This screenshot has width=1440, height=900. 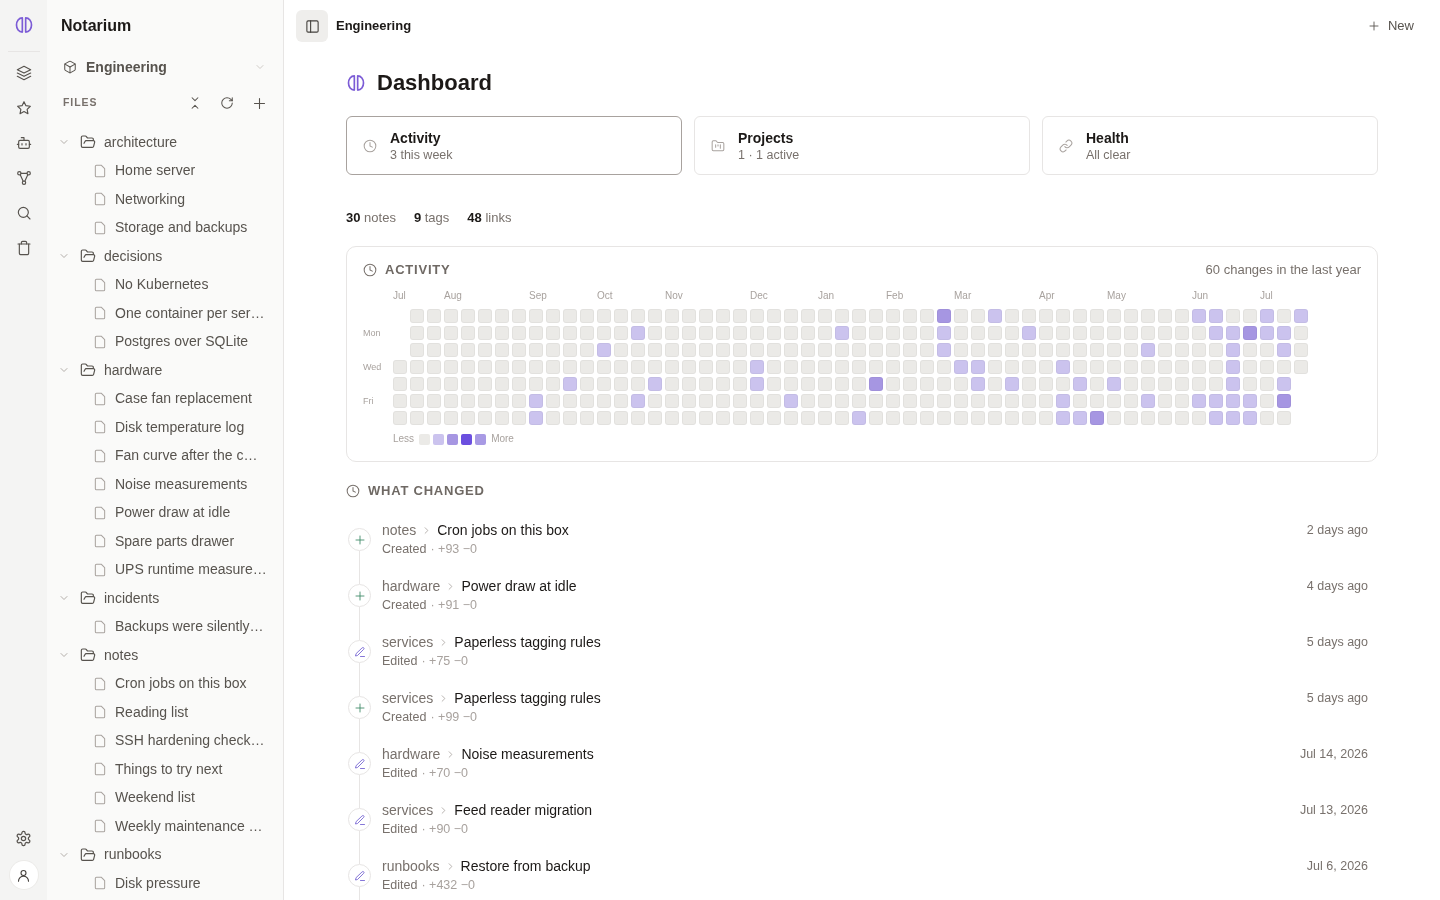 What do you see at coordinates (23, 178) in the screenshot?
I see `graph-icon` at bounding box center [23, 178].